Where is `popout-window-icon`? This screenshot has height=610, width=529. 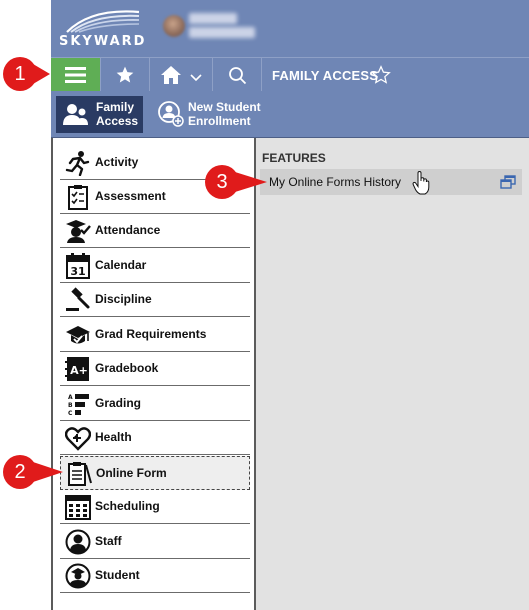 popout-window-icon is located at coordinates (508, 182).